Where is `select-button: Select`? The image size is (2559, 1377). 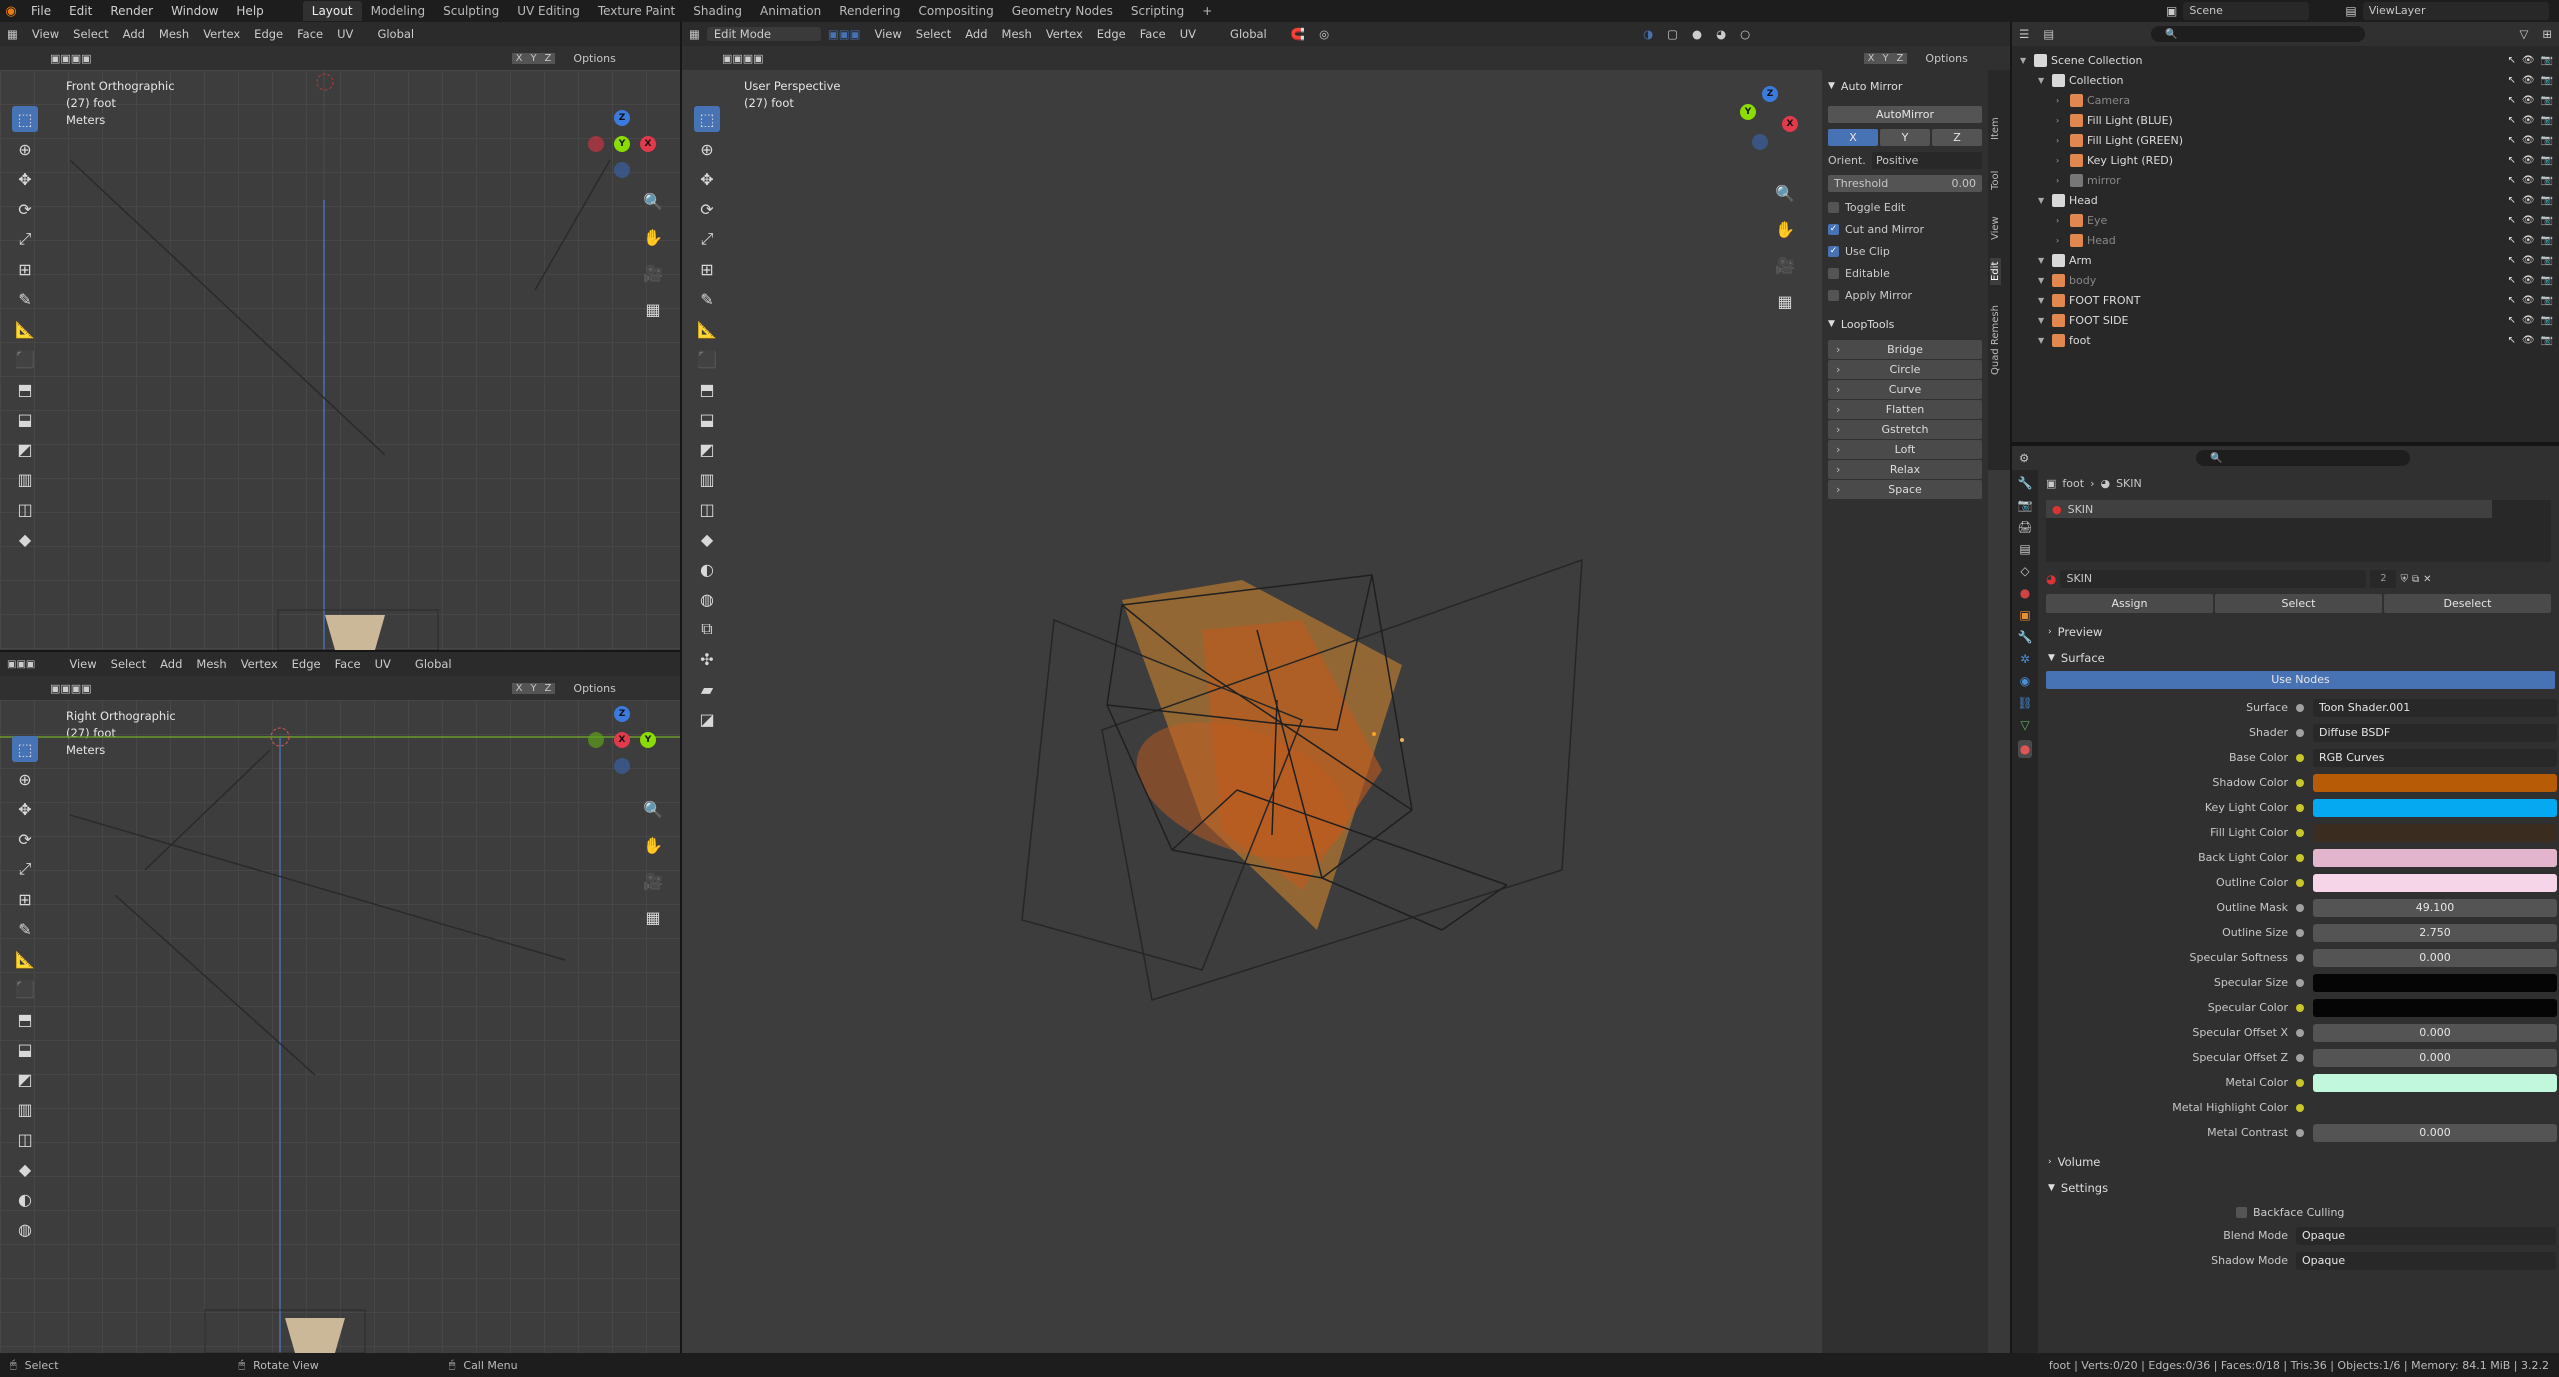
select-button: Select is located at coordinates (2298, 603).